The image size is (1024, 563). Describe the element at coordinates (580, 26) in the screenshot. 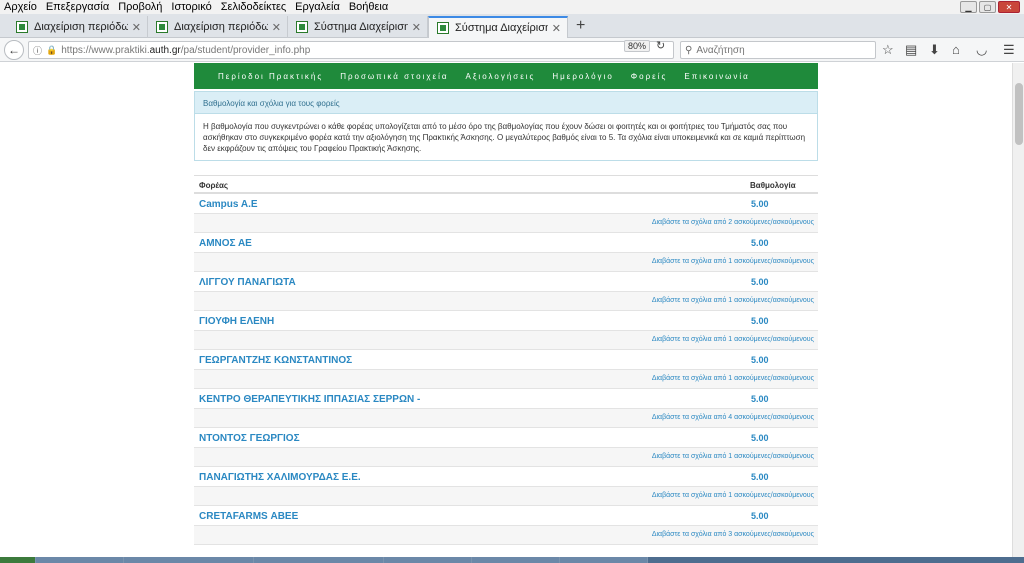

I see `new-tab-icon: +` at that location.